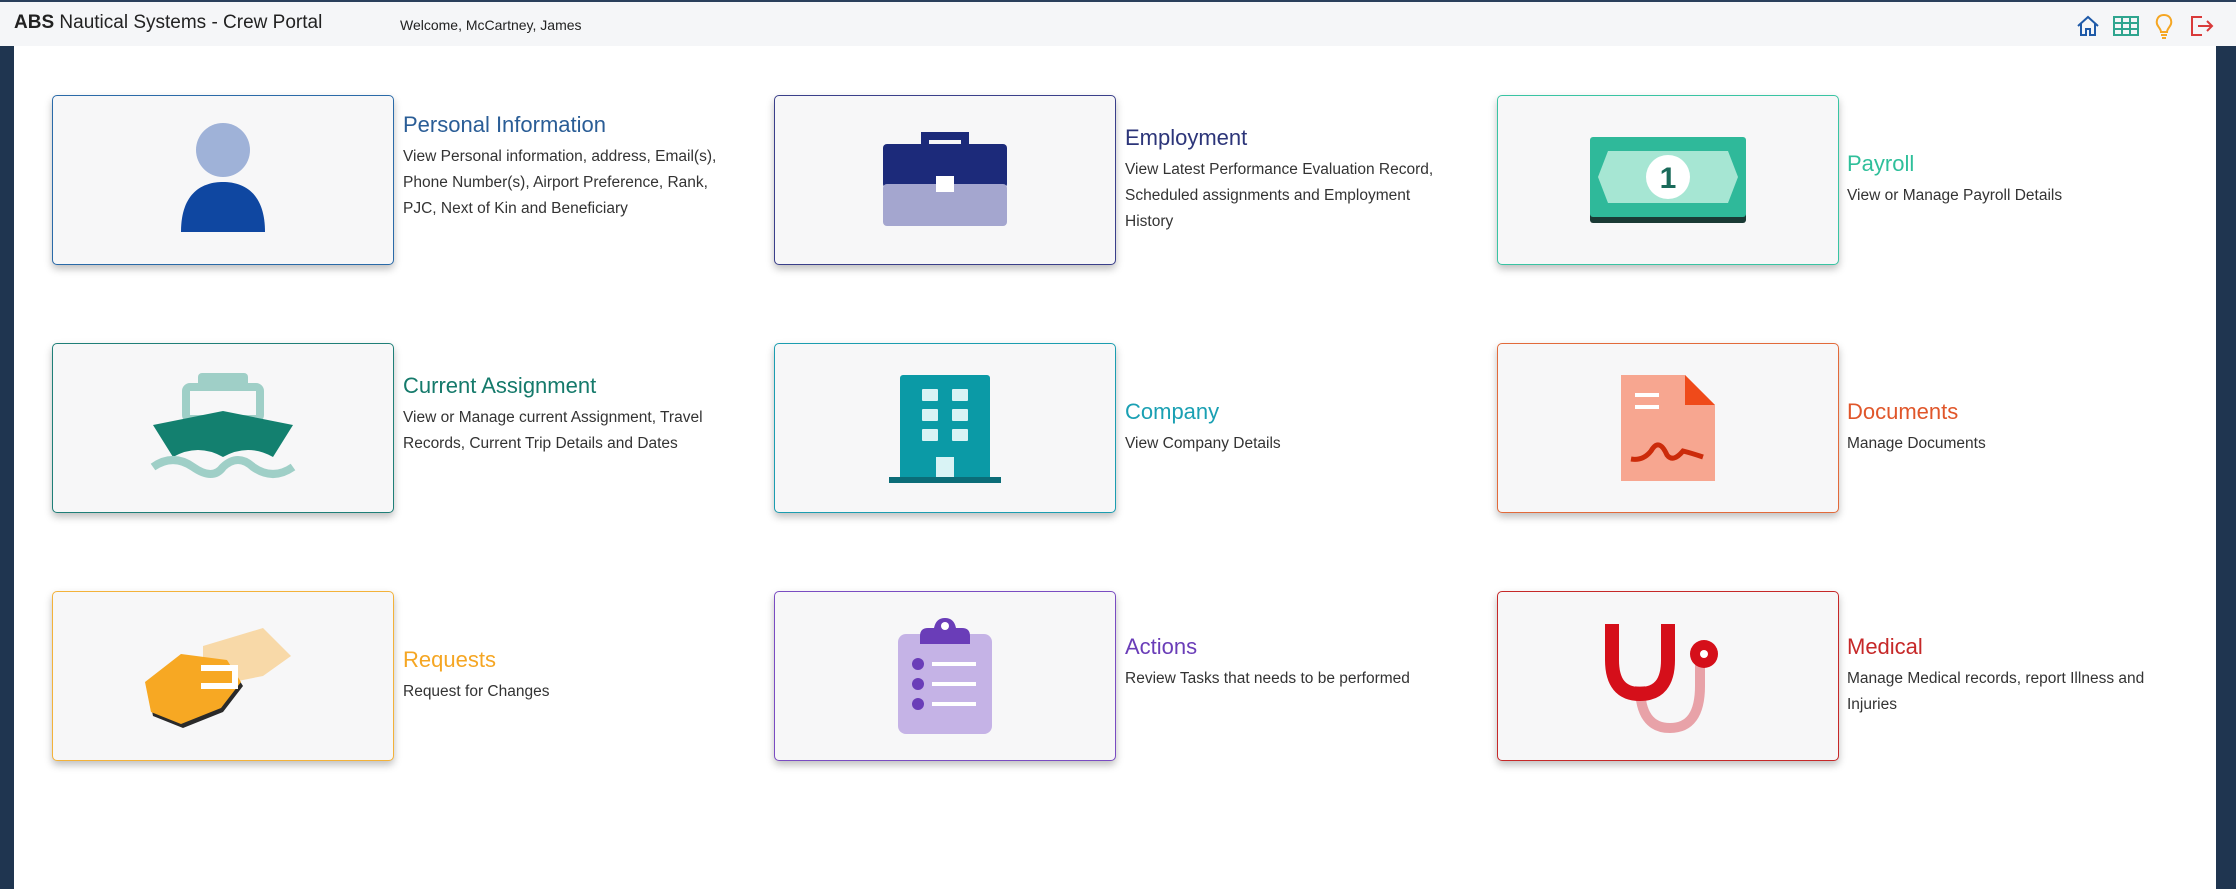 This screenshot has height=889, width=2236. I want to click on tile-desc-actions: Review Tasks that needs to be performed, so click(1267, 678).